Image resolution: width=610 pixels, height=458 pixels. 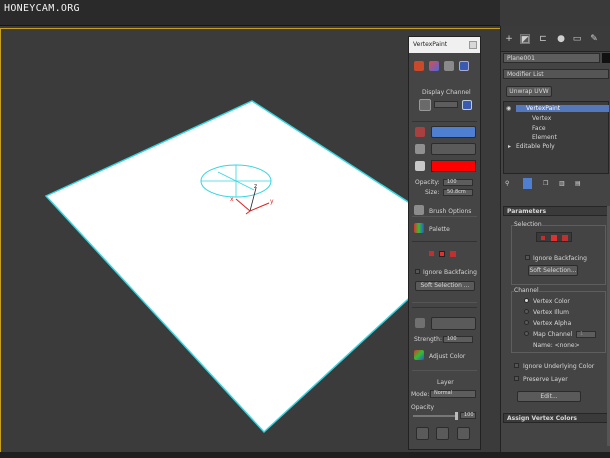 What do you see at coordinates (272, 201) in the screenshot?
I see `svg-text: y` at bounding box center [272, 201].